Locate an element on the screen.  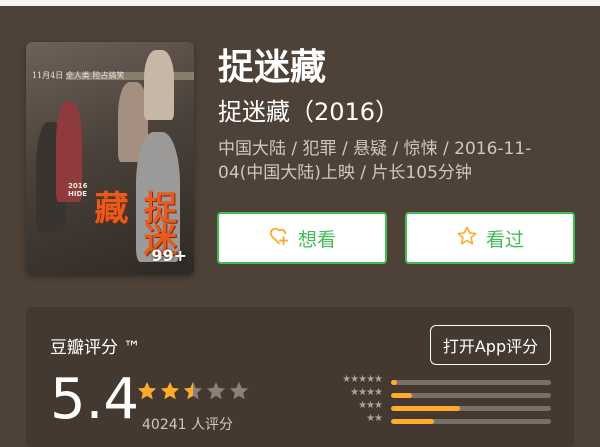
rating-score: 5.4 is located at coordinates (95, 399).